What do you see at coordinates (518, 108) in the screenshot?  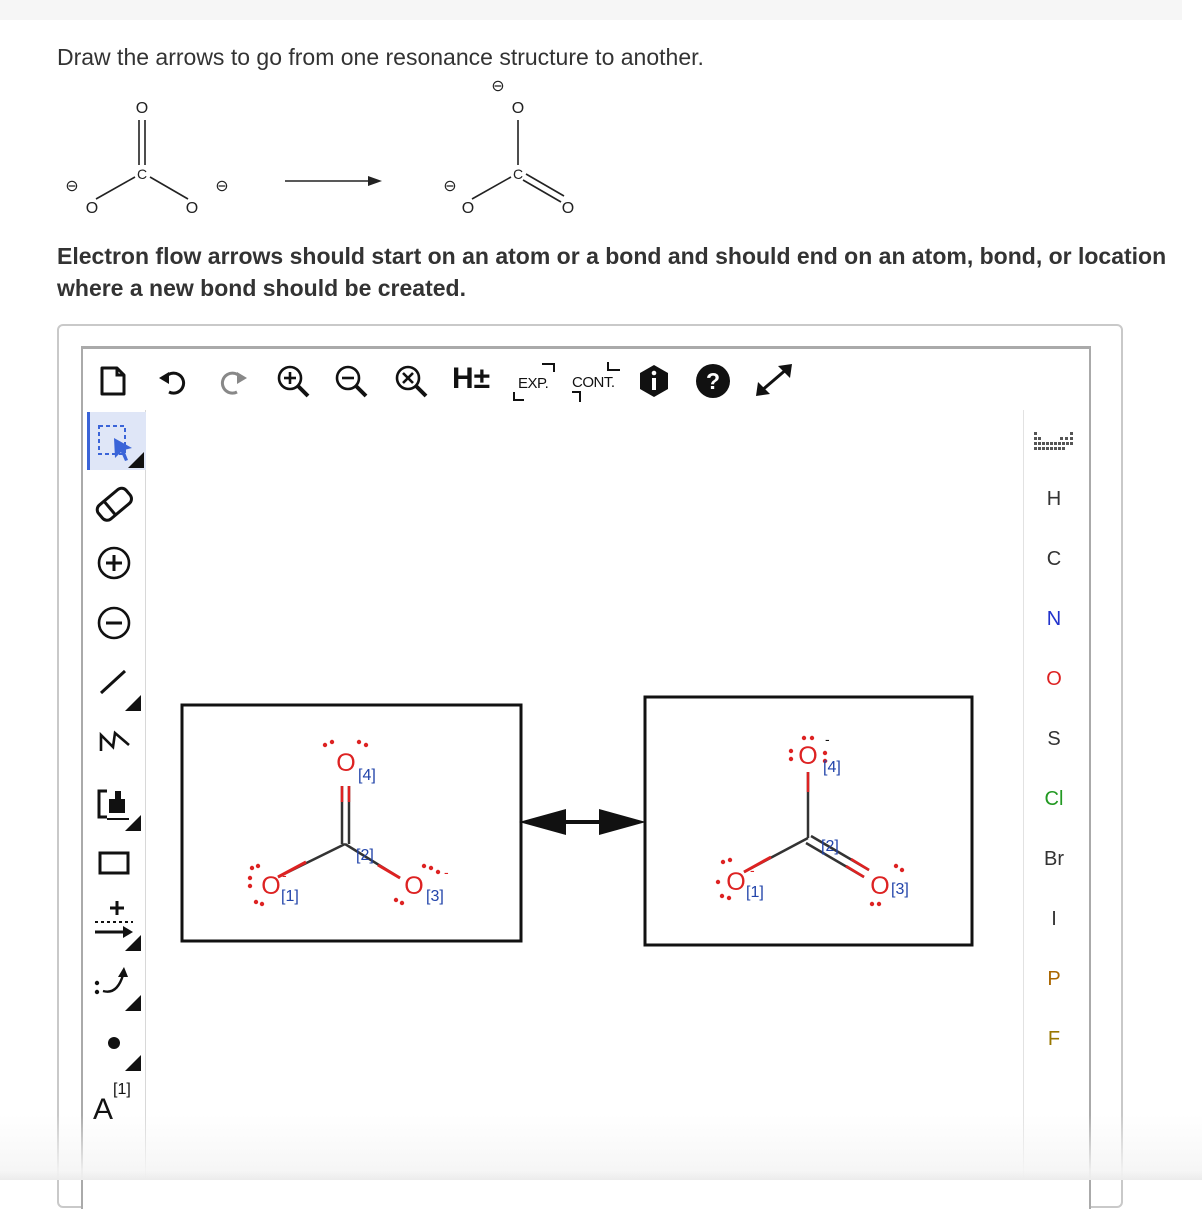 I see `scheme-atom-o-top-r: O` at bounding box center [518, 108].